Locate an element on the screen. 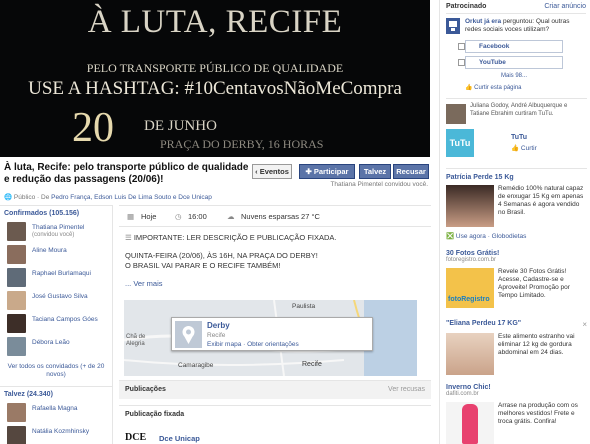  privacy-label: Público · De is located at coordinates (31, 197).